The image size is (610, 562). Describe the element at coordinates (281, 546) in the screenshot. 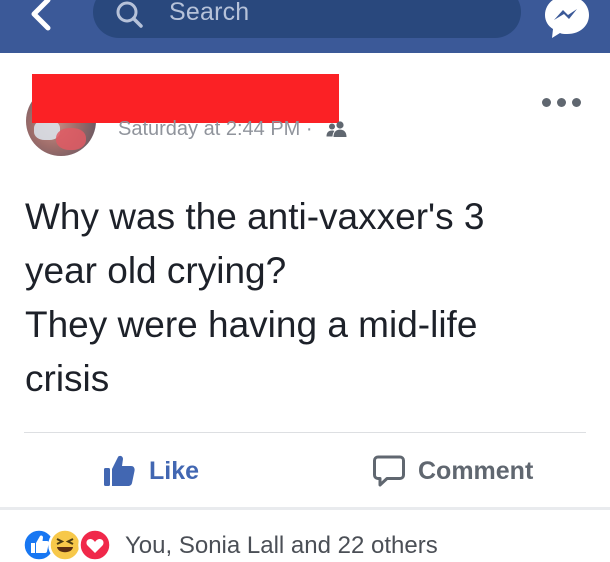

I see `reactions-summary: You, Sonia Lall and 22 others` at that location.